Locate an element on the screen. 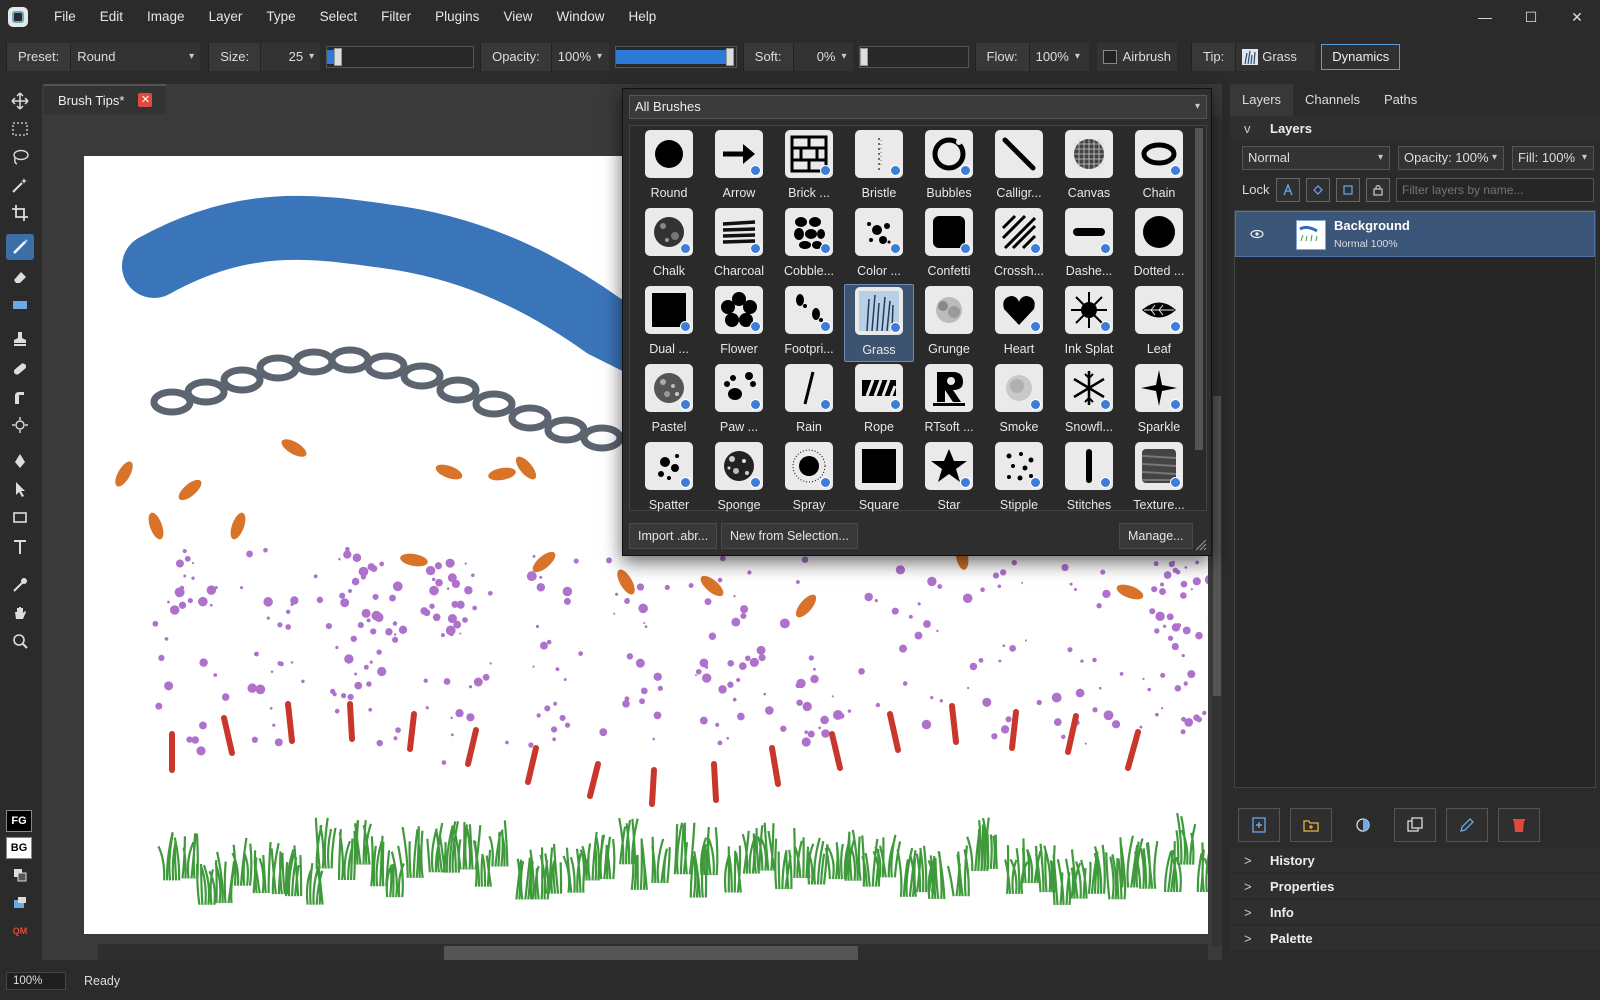  resize-grip-icon is located at coordinates (1201, 545).